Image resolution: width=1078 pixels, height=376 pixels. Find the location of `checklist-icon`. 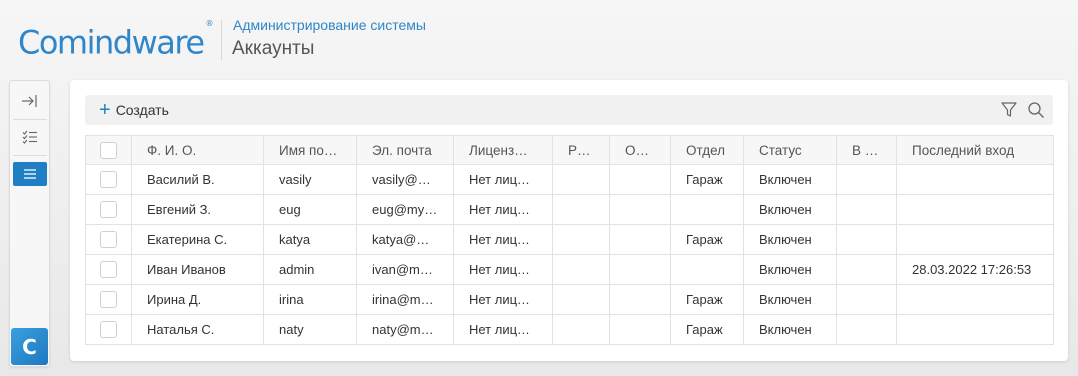

checklist-icon is located at coordinates (29, 137).